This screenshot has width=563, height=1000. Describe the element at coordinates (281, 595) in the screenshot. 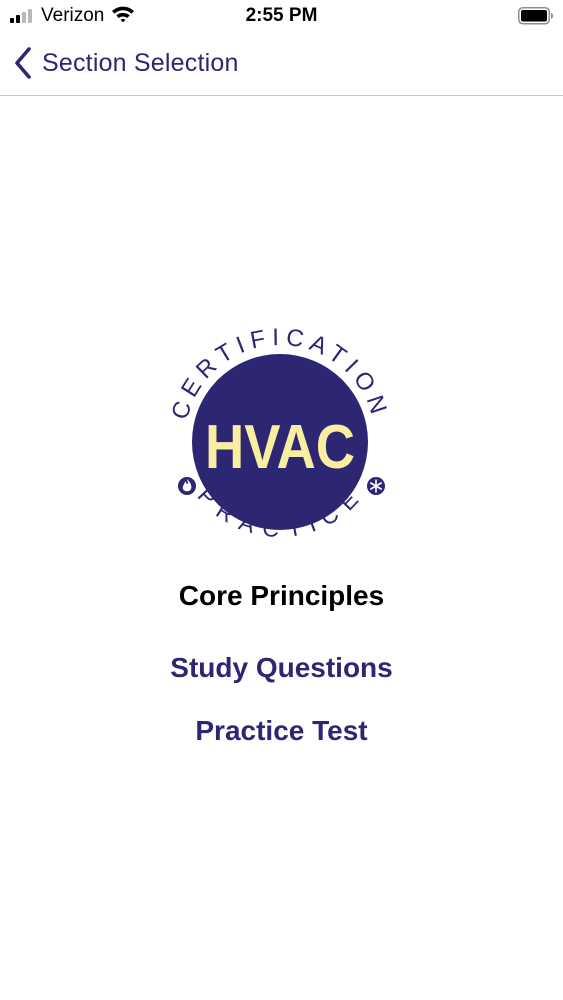

I see `section-title: Core Principles` at that location.